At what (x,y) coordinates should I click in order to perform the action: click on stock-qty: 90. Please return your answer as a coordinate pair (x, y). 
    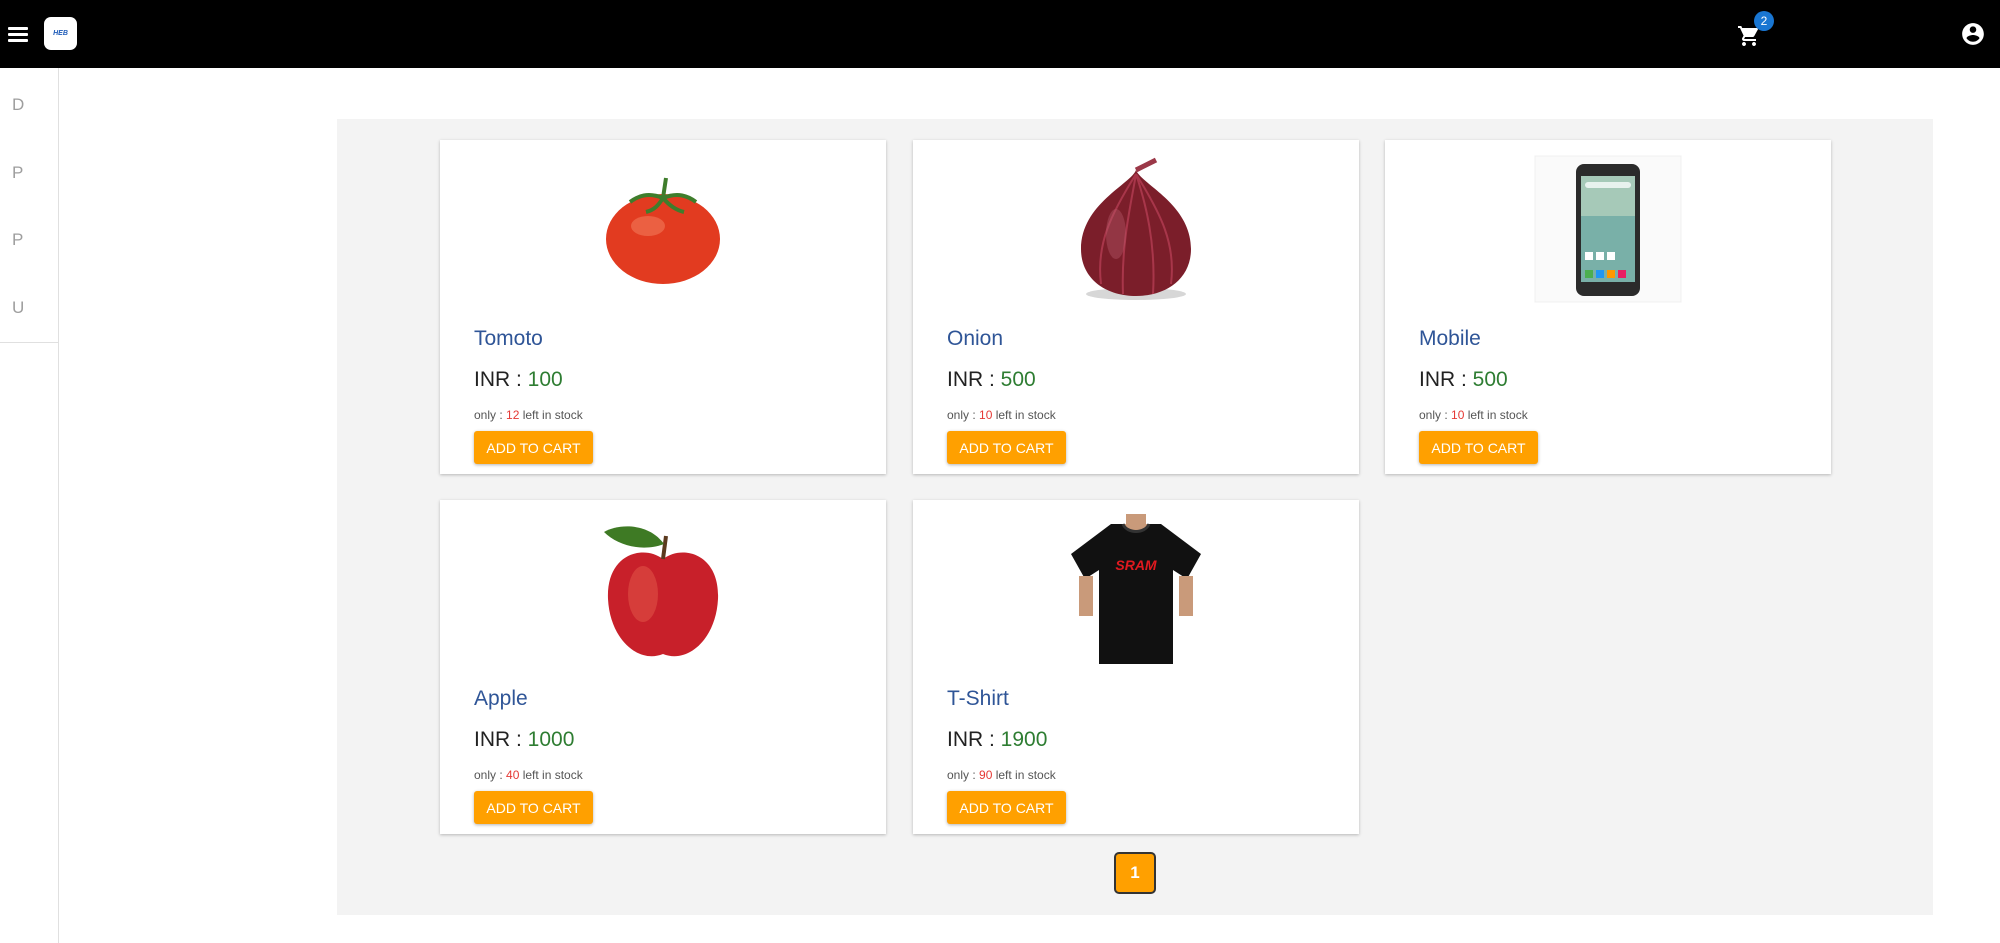
    Looking at the image, I should click on (986, 775).